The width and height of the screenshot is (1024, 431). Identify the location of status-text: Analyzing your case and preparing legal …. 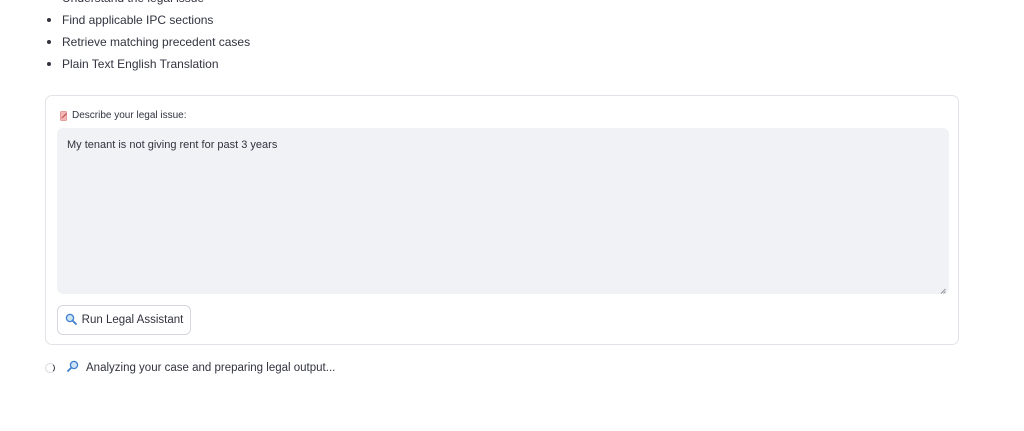
(211, 367).